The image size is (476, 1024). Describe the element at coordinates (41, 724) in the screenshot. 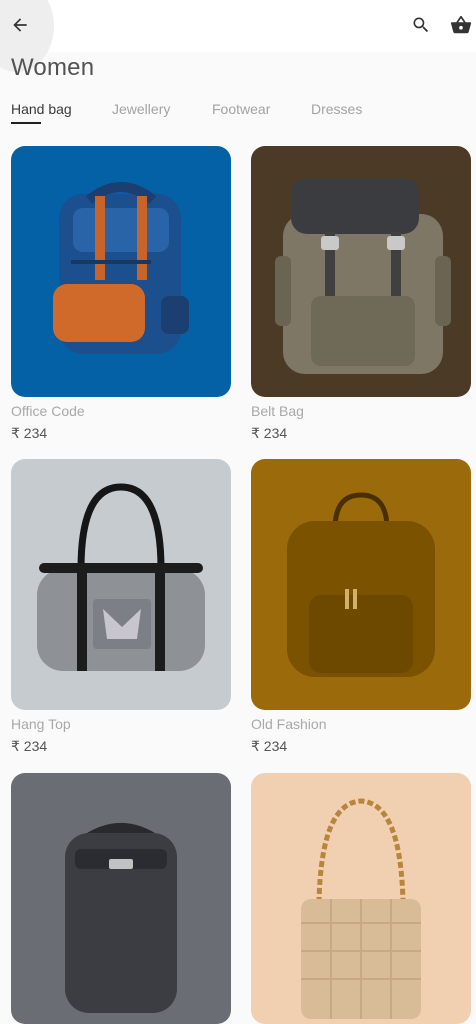

I see `product-name: Hang Top` at that location.